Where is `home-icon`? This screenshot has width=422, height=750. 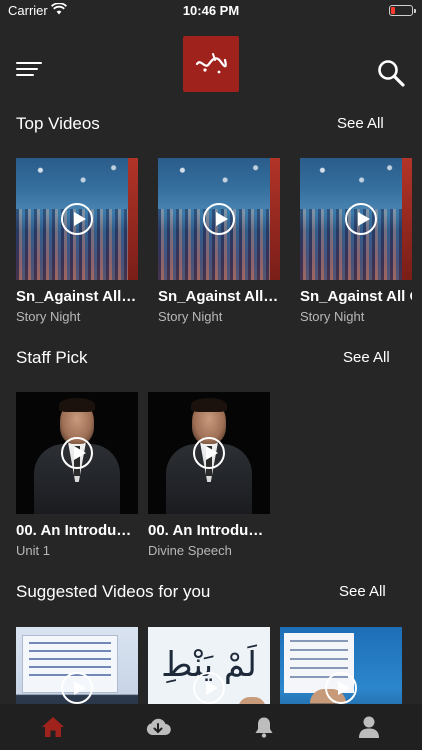 home-icon is located at coordinates (52, 727).